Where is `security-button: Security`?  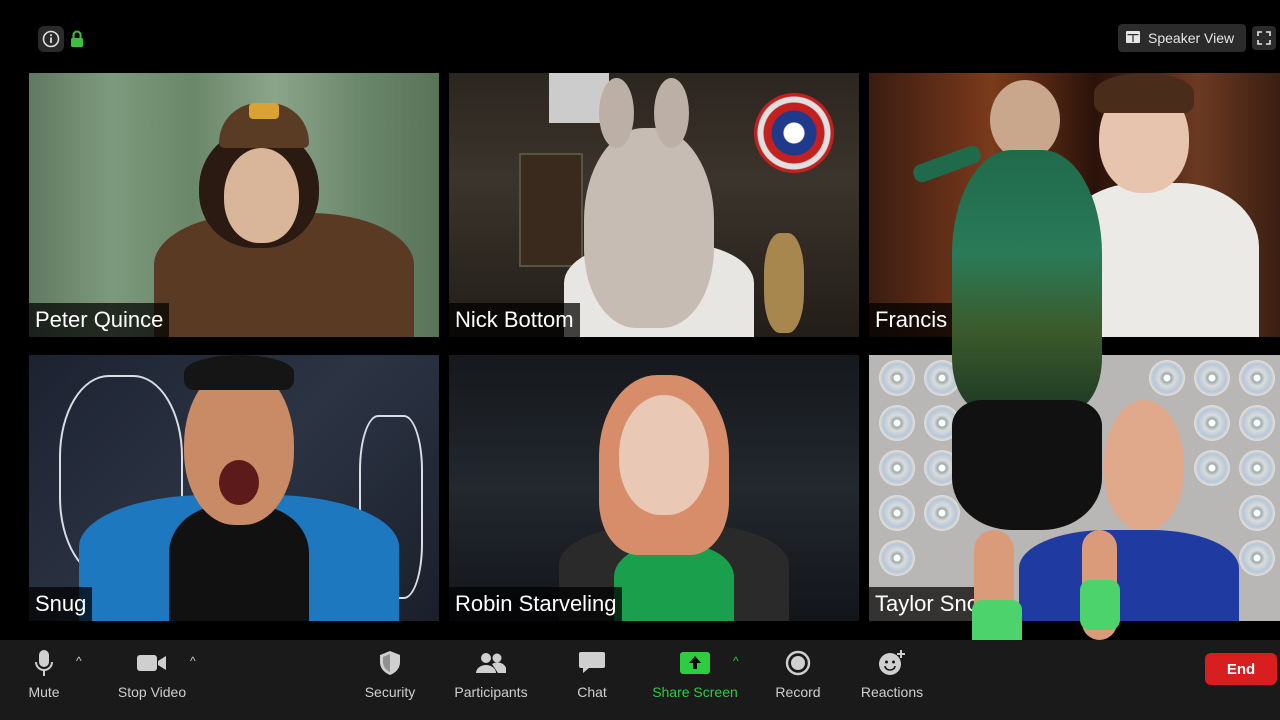 security-button: Security is located at coordinates (390, 680).